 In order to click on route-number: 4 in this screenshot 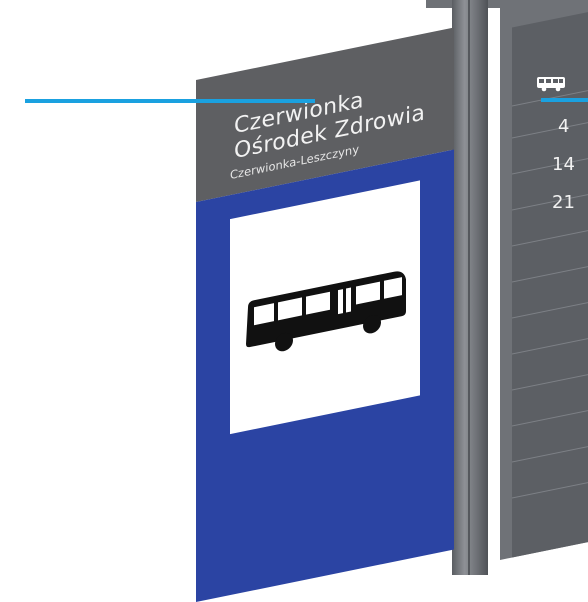, I will do `click(564, 126)`.